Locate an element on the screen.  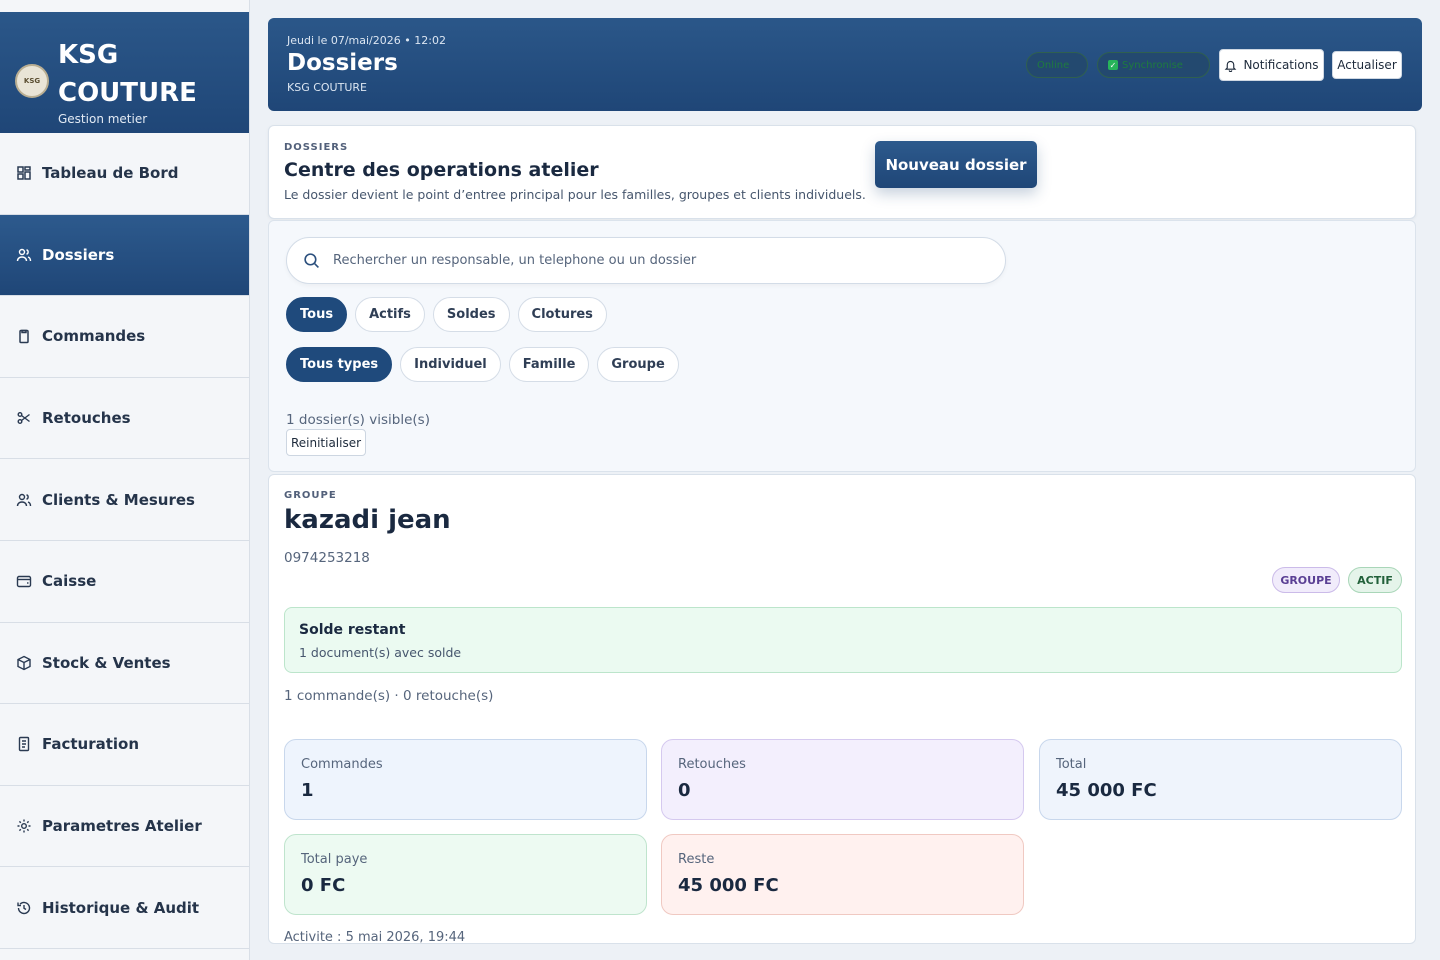
refresh-button: Actualiser is located at coordinates (1367, 65).